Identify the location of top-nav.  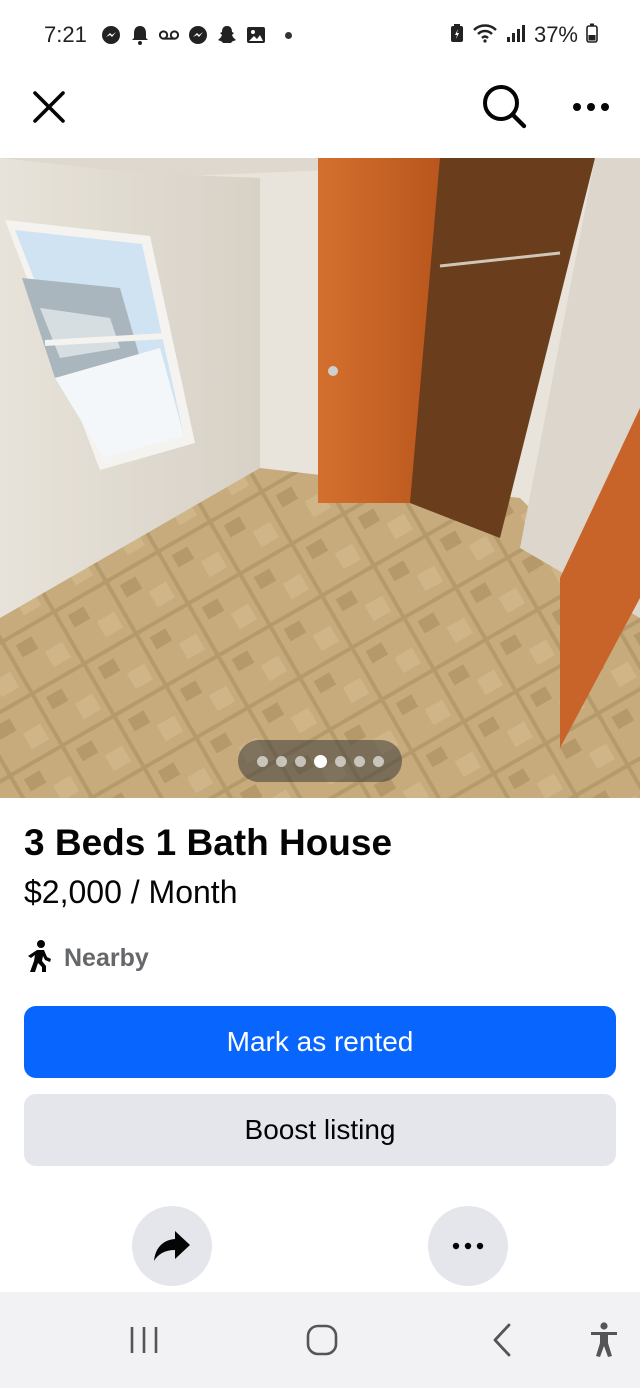
(320, 114).